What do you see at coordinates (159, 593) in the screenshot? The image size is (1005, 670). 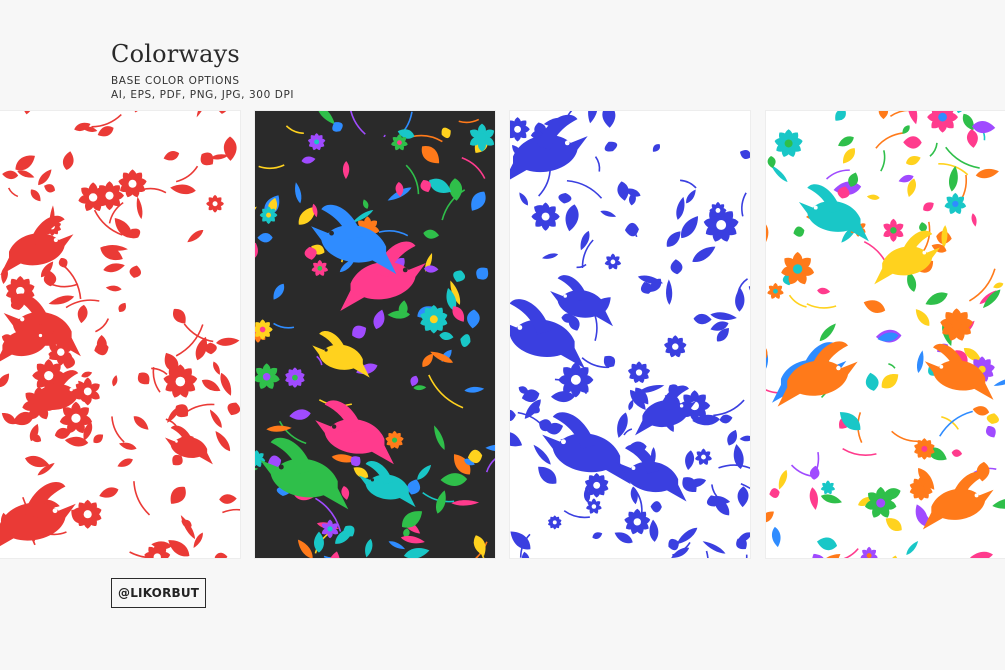 I see `author-handle-button: @LIKORBUT` at bounding box center [159, 593].